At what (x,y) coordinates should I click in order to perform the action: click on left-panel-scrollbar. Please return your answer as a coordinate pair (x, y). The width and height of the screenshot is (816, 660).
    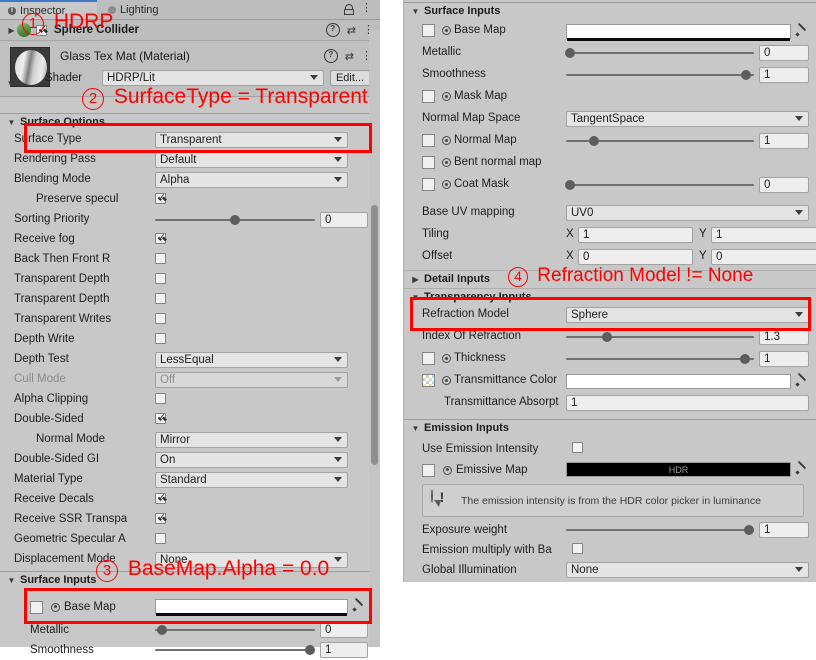
    Looking at the image, I should click on (374, 338).